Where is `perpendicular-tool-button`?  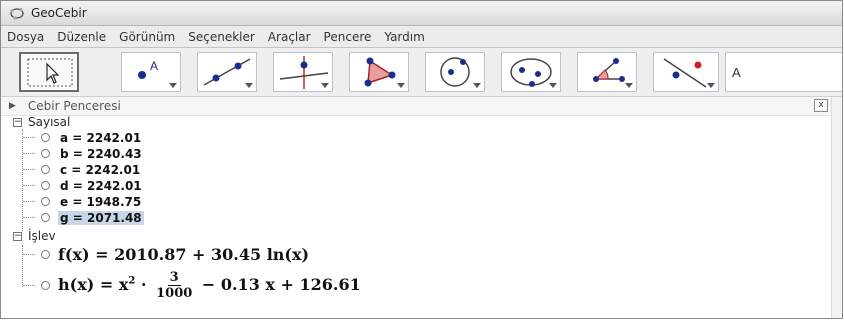 perpendicular-tool-button is located at coordinates (303, 72).